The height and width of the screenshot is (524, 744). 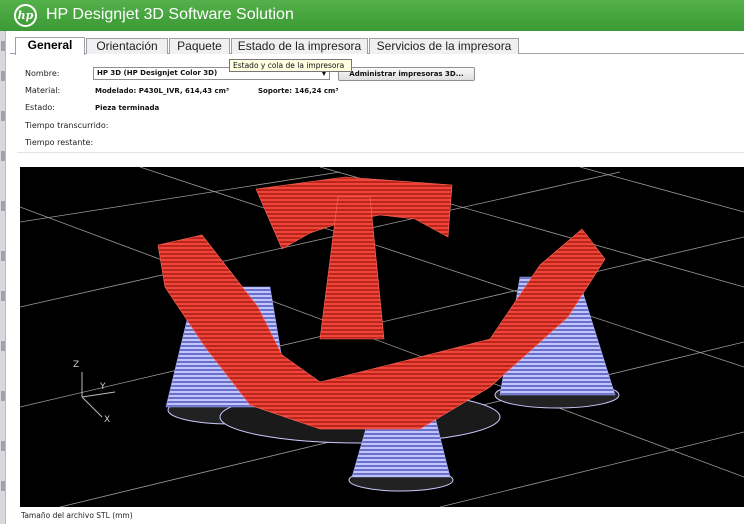 What do you see at coordinates (43, 90) in the screenshot?
I see `material-label: Material:` at bounding box center [43, 90].